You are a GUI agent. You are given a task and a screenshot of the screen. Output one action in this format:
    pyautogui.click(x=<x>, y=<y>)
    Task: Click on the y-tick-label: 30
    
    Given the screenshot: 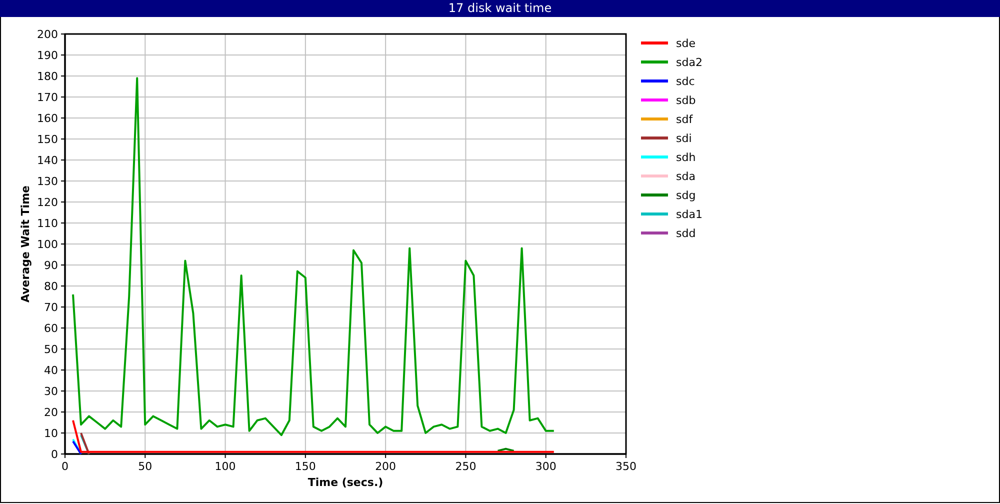 What is the action you would take?
    pyautogui.click(x=51, y=391)
    